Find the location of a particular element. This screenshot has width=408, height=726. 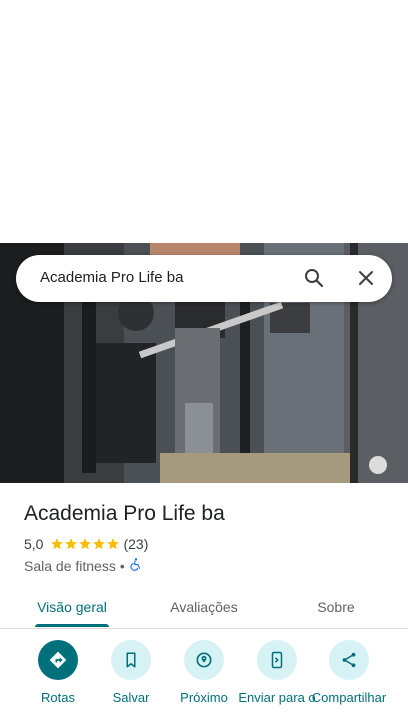

send-to-phone-button: Enviar para o is located at coordinates (277, 672).